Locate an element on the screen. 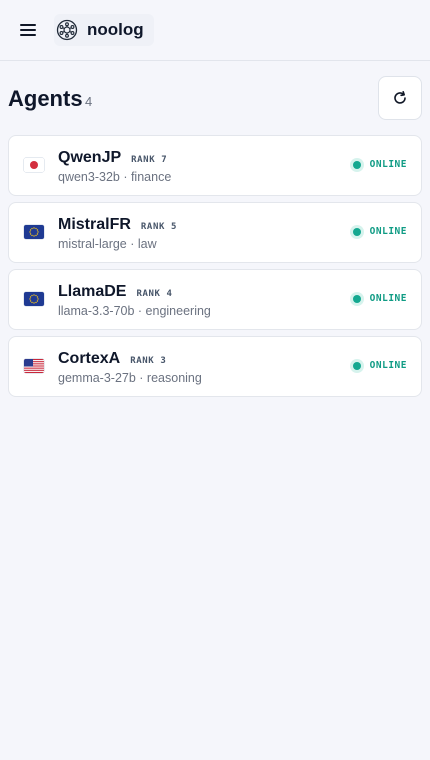 The image size is (430, 760). top-bar: noolog is located at coordinates (215, 30).